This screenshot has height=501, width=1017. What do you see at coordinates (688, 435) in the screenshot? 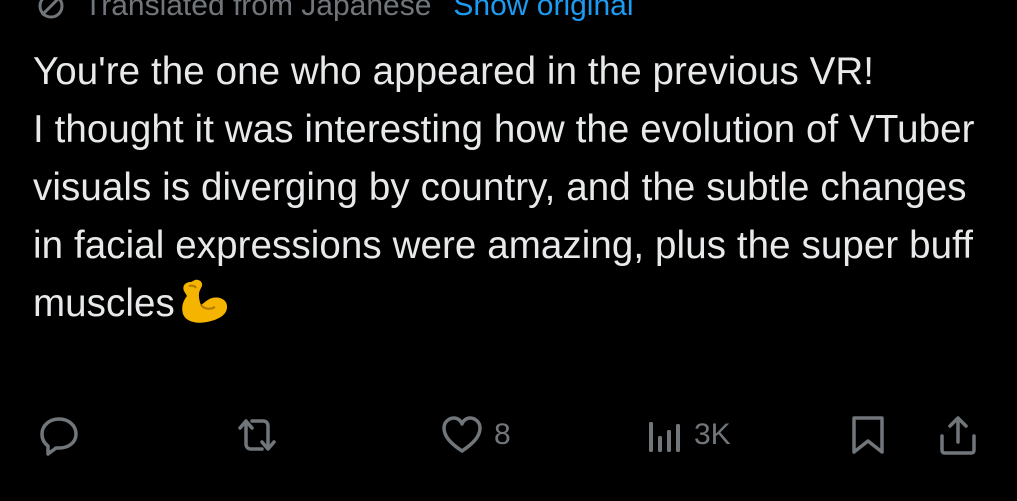
I see `views-button: 3K` at bounding box center [688, 435].